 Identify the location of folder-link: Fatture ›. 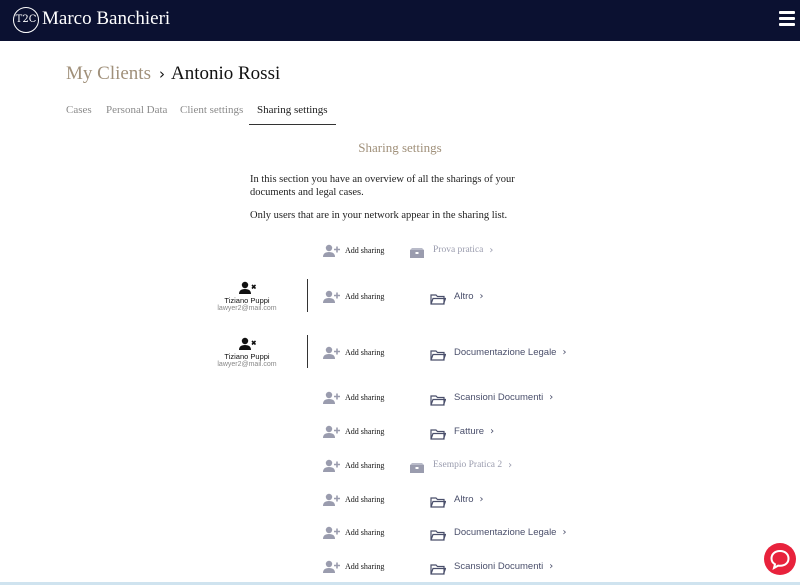
(462, 431).